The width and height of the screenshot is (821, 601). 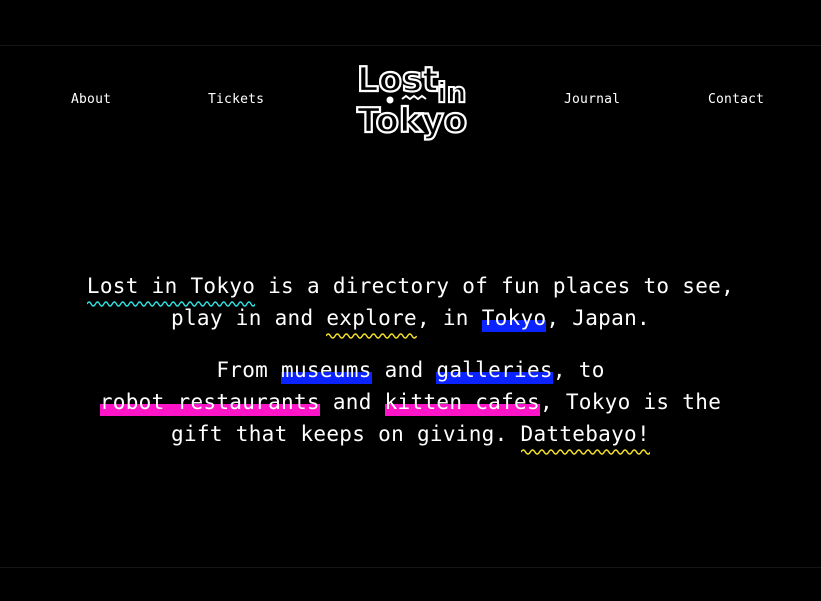 I want to click on link-explore: explore, so click(x=371, y=320).